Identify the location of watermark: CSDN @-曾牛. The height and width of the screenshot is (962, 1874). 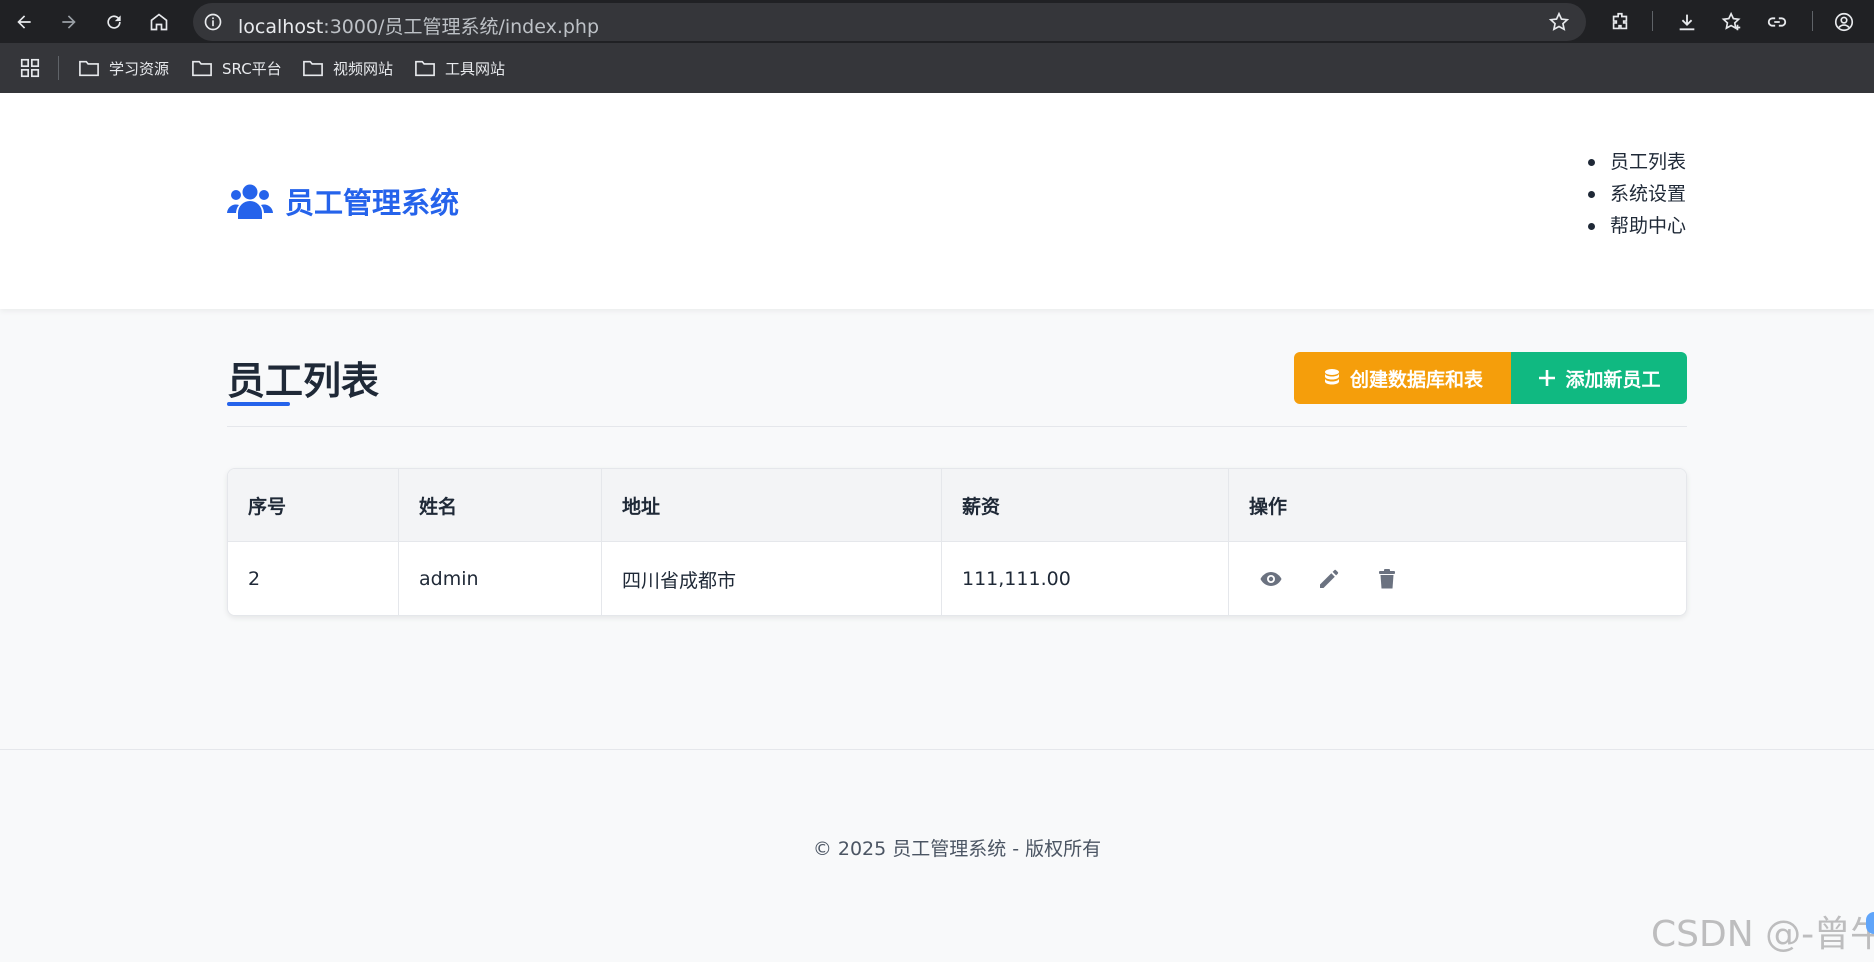
(1762, 934).